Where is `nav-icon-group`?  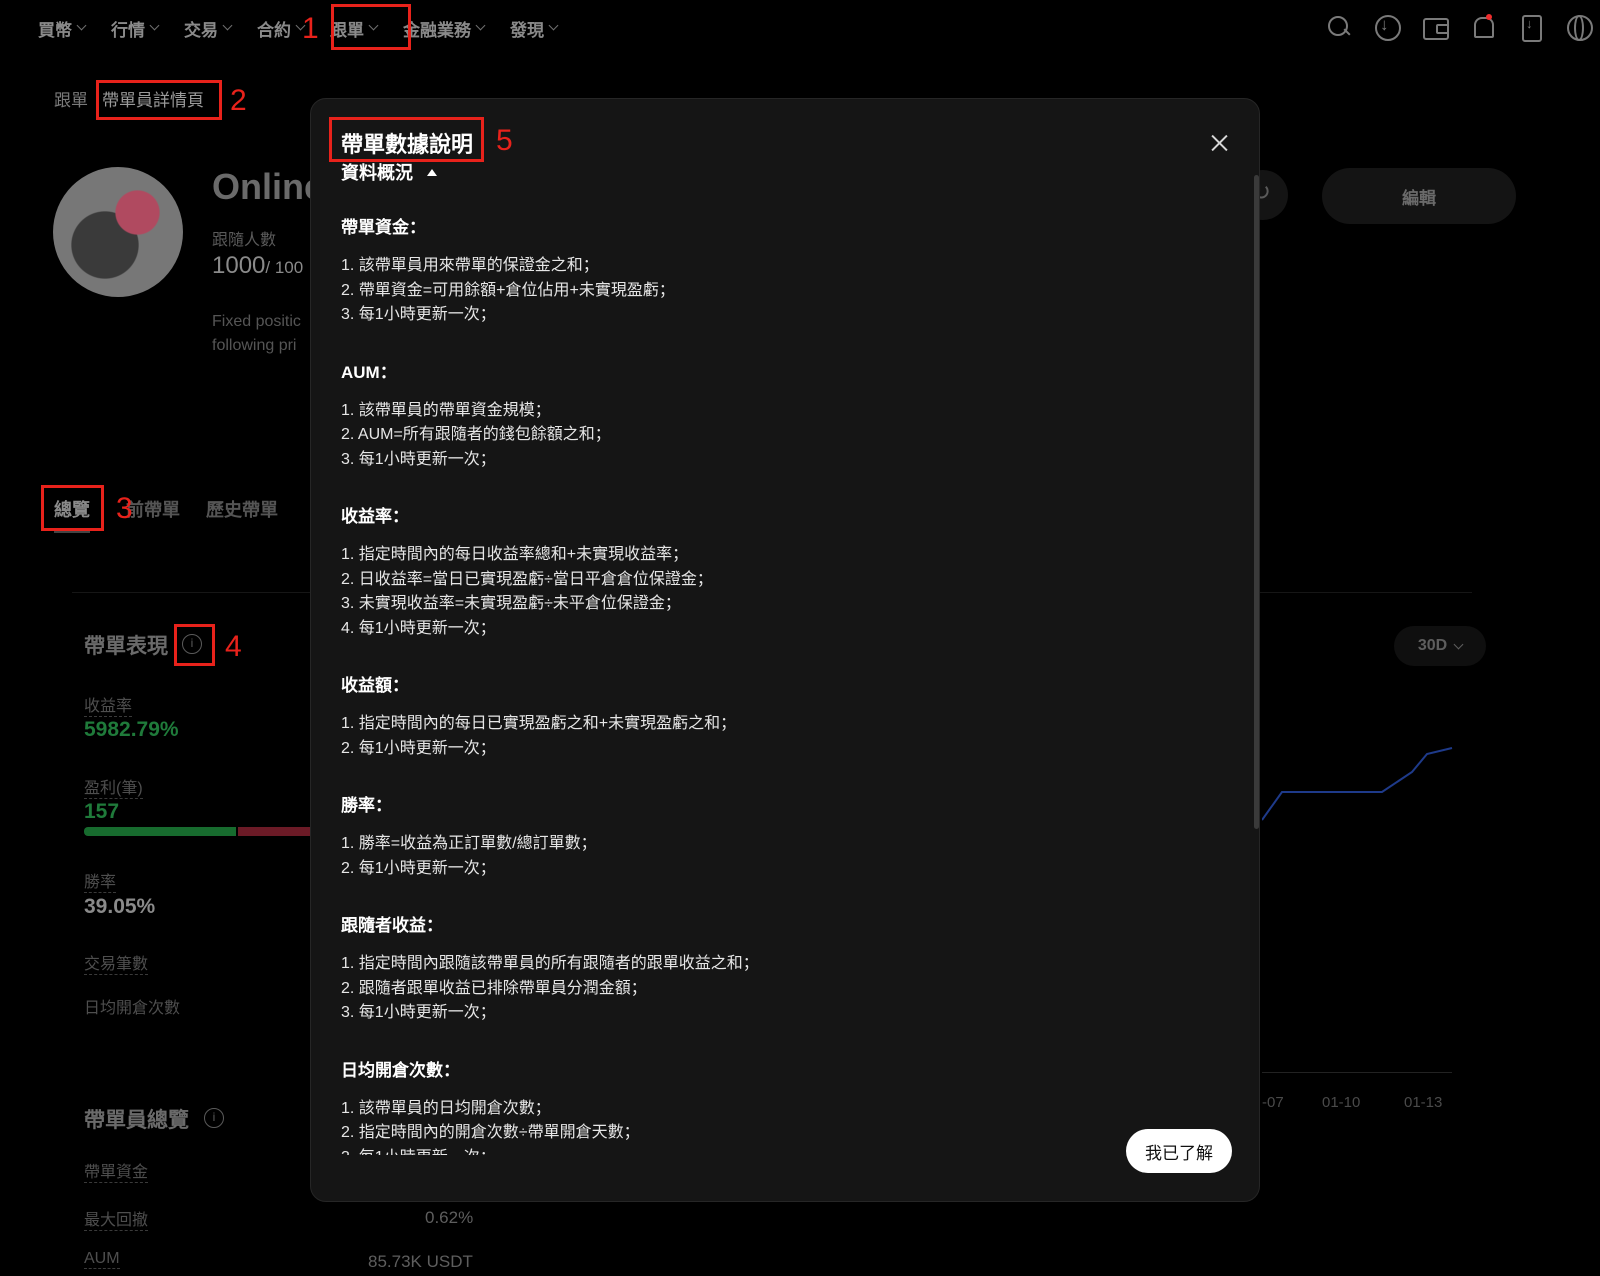 nav-icon-group is located at coordinates (1463, 28).